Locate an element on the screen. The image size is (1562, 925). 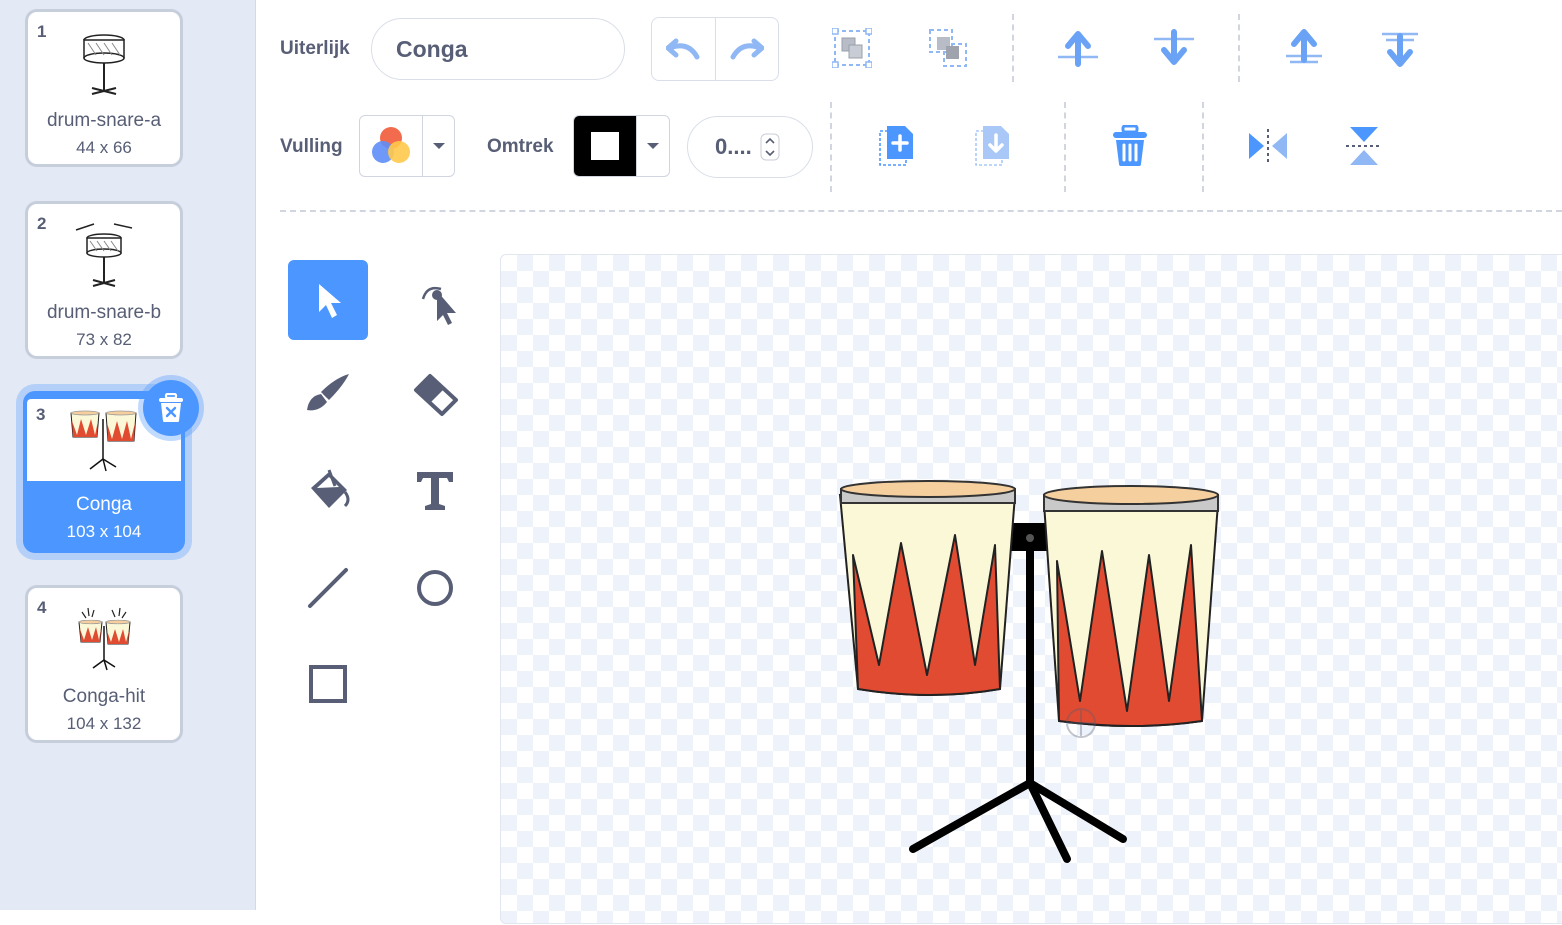
flip-vertical-icon is located at coordinates (1364, 146).